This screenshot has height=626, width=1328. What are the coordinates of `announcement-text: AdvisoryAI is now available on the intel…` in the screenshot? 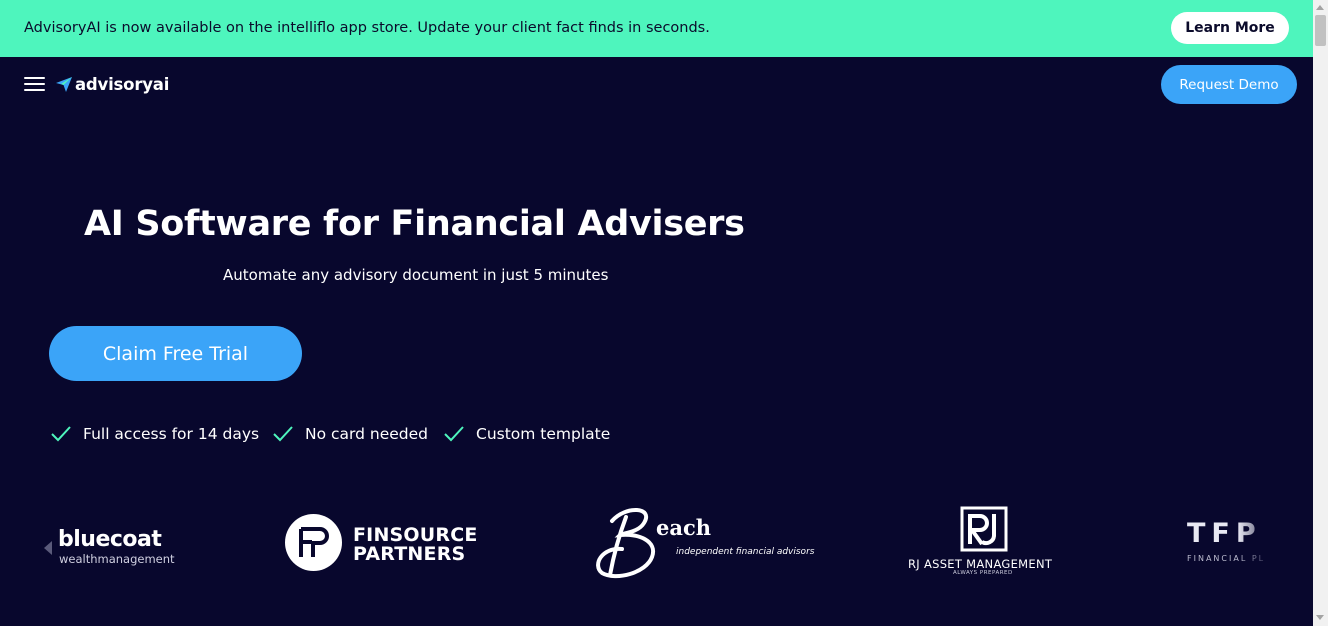 It's located at (367, 28).